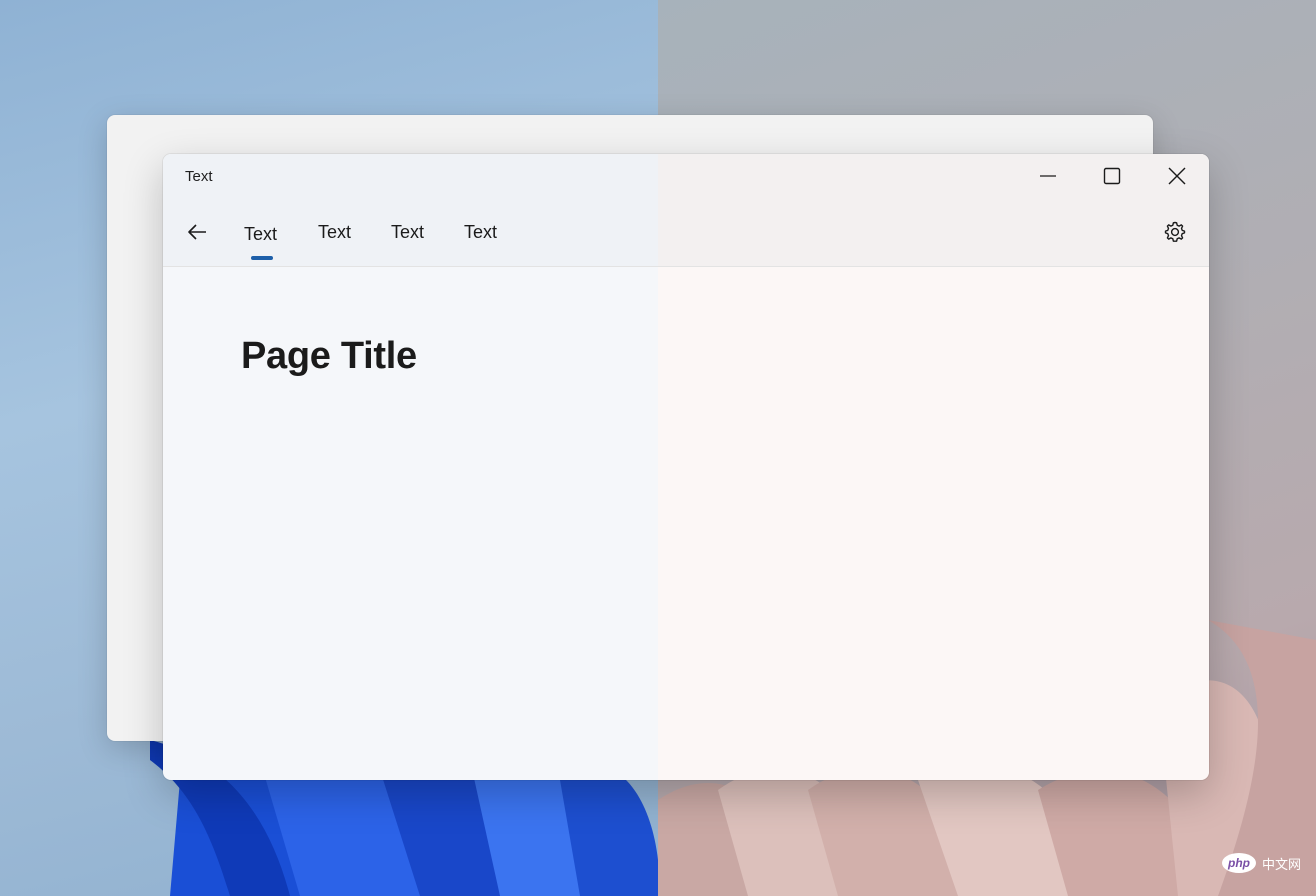 The image size is (1316, 896). I want to click on page-title: Page Title, so click(329, 356).